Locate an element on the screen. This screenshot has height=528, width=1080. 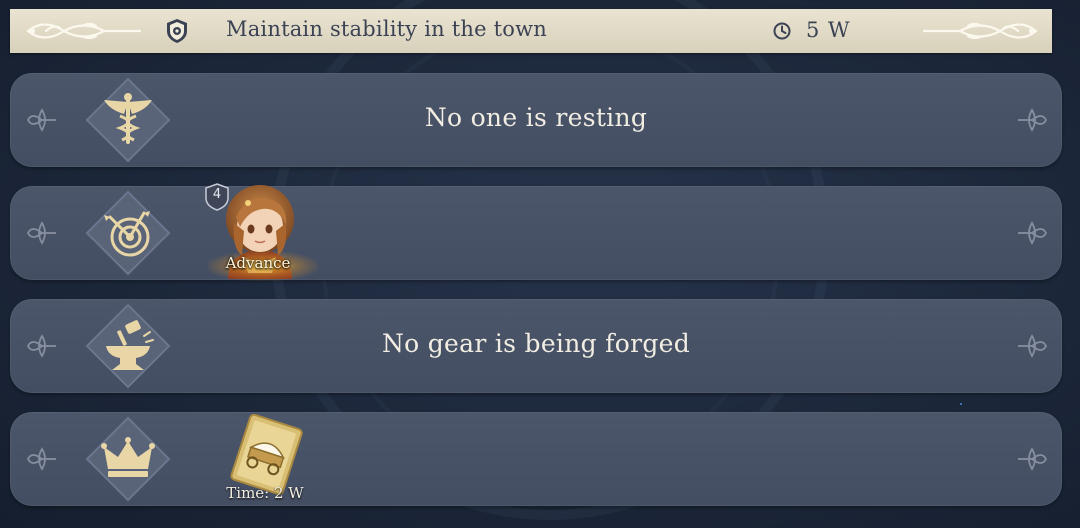
clock-icon is located at coordinates (782, 31).